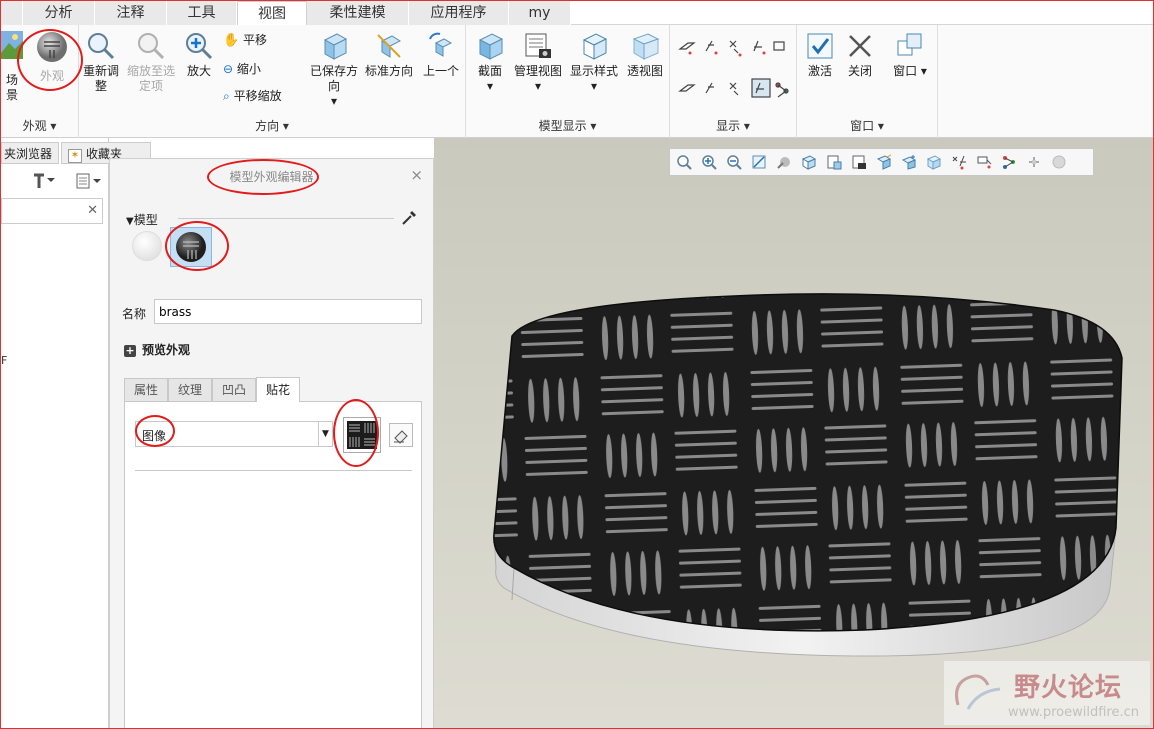 Image resolution: width=1154 pixels, height=729 pixels. Describe the element at coordinates (190, 390) in the screenshot. I see `tab-texture: 纹理` at that location.